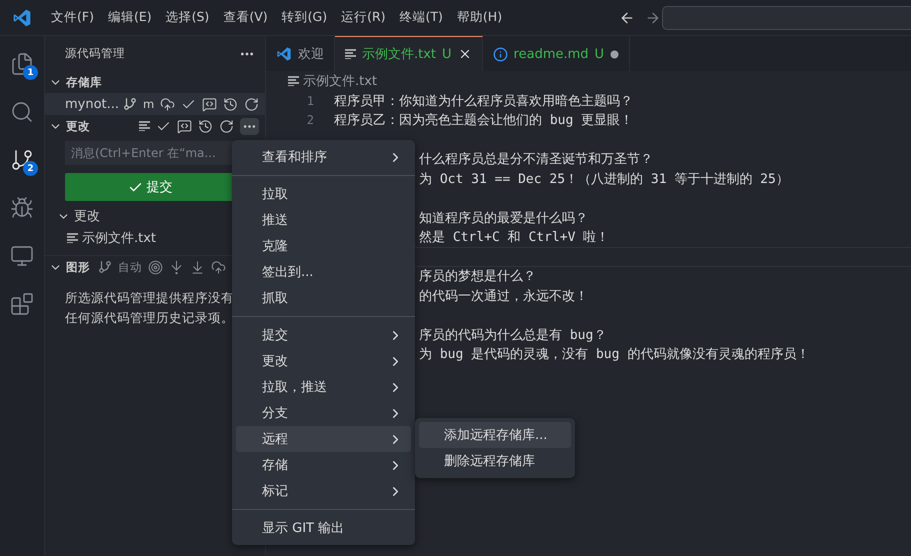 Image resolution: width=911 pixels, height=556 pixels. Describe the element at coordinates (304, 17) in the screenshot. I see `menu-item: 转到(G)` at that location.